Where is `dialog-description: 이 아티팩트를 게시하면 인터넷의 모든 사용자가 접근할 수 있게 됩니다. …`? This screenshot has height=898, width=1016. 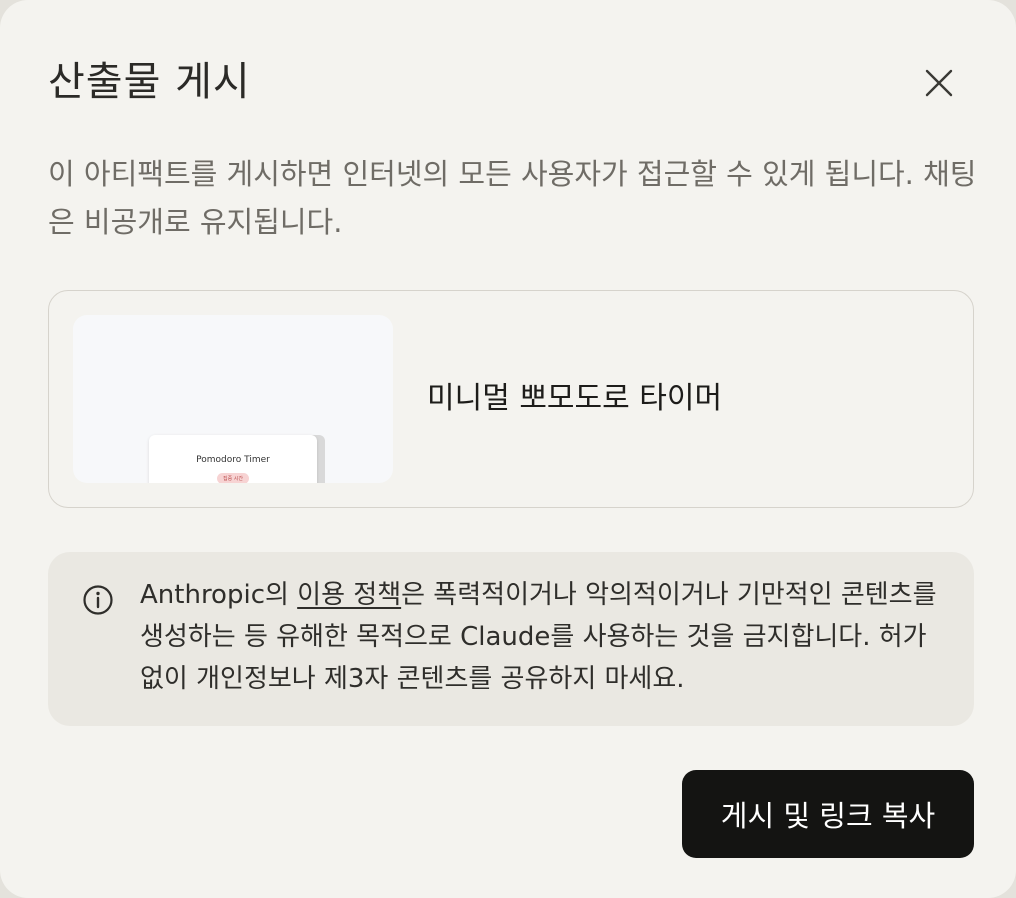 dialog-description: 이 아티팩트를 게시하면 인터넷의 모든 사용자가 접근할 수 있게 됩니다. … is located at coordinates (512, 198).